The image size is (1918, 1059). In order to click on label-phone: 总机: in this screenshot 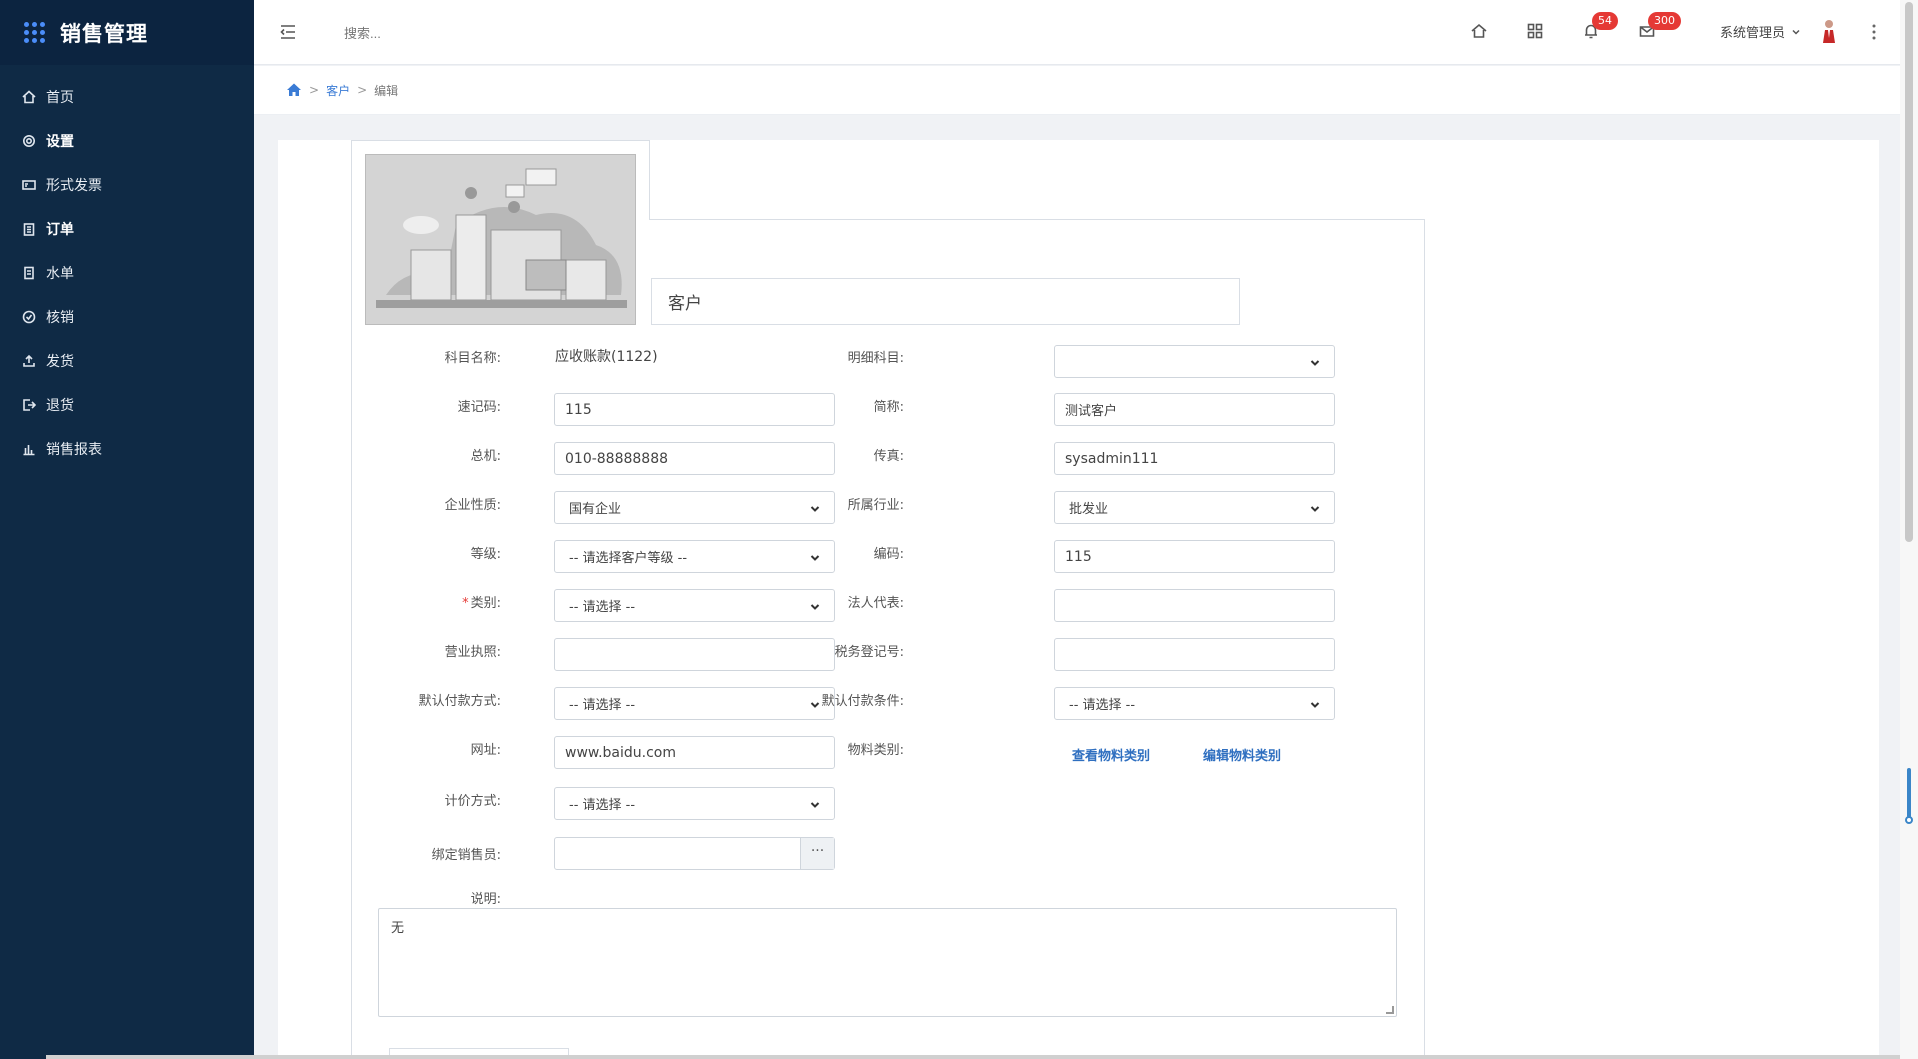, I will do `click(485, 456)`.